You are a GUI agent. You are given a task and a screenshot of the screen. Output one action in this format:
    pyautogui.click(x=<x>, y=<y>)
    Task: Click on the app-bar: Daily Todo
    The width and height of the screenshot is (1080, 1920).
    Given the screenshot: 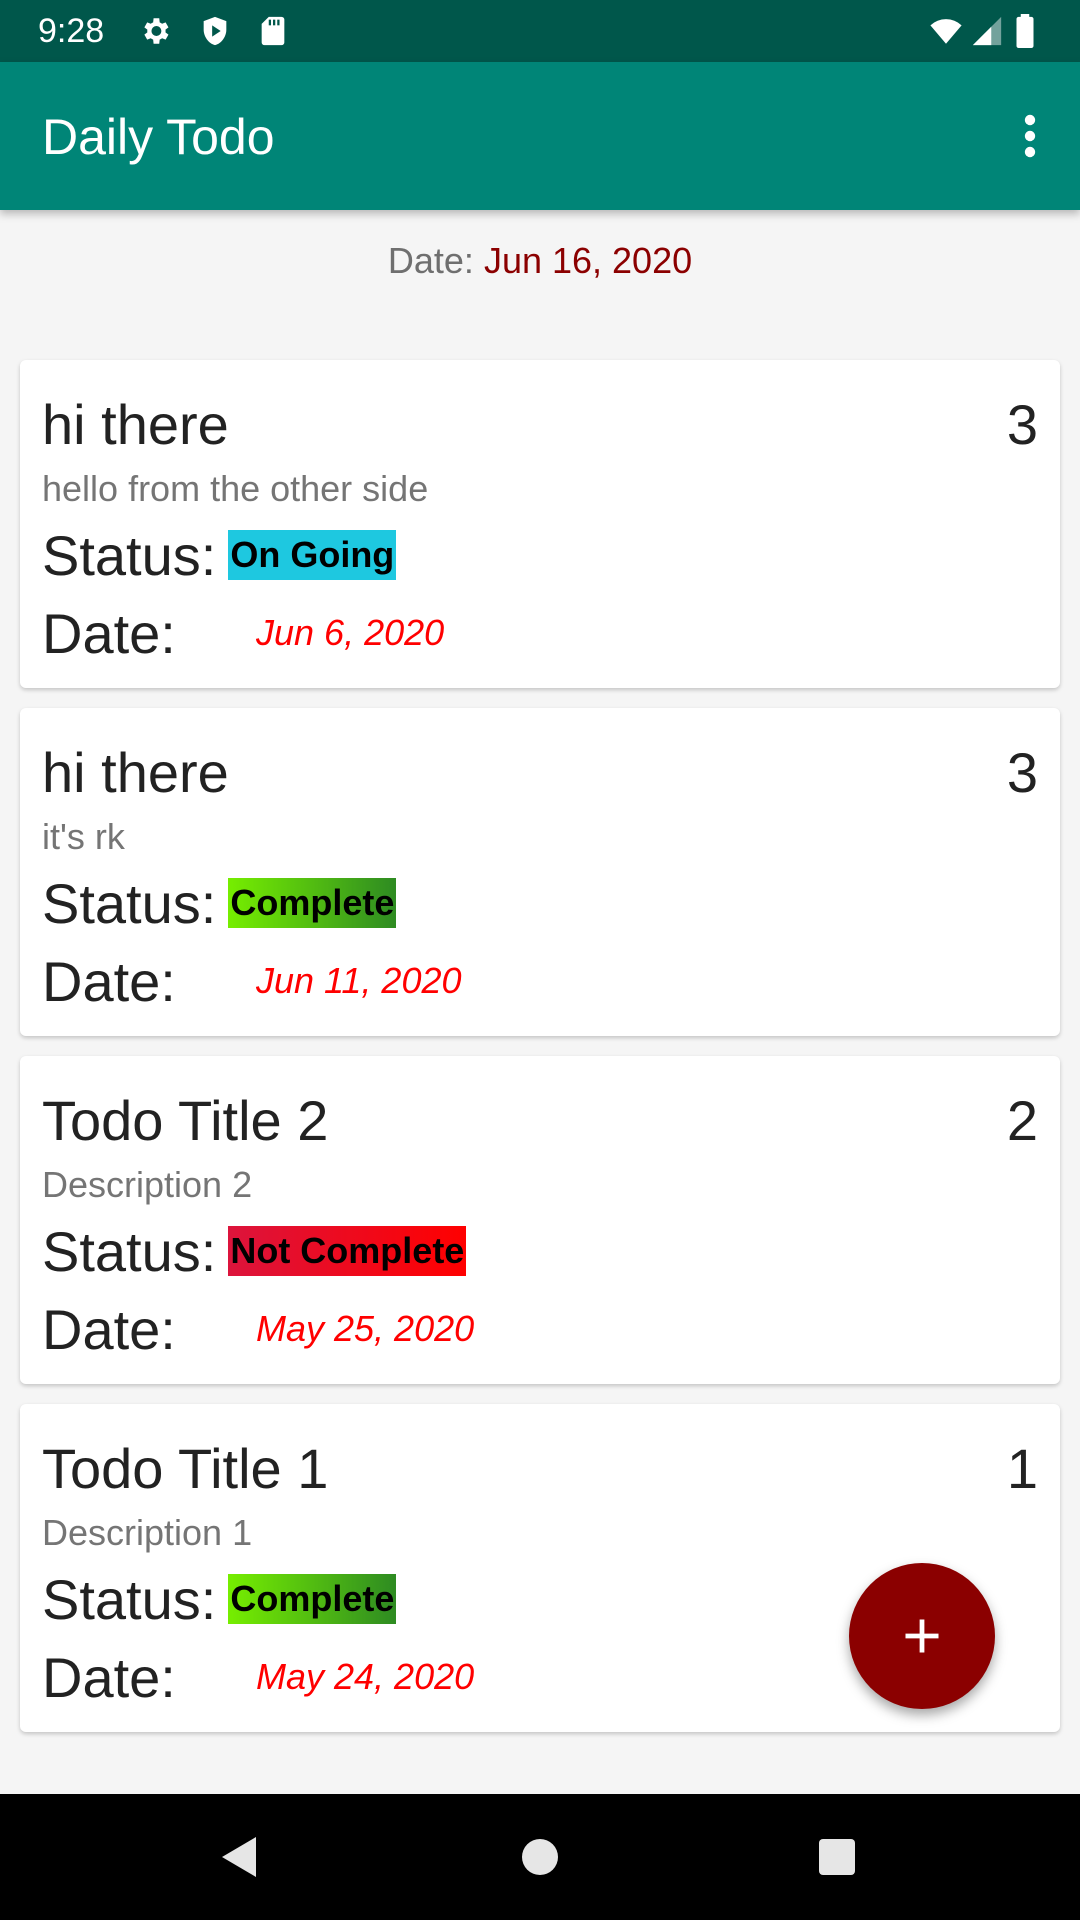 What is the action you would take?
    pyautogui.click(x=540, y=136)
    